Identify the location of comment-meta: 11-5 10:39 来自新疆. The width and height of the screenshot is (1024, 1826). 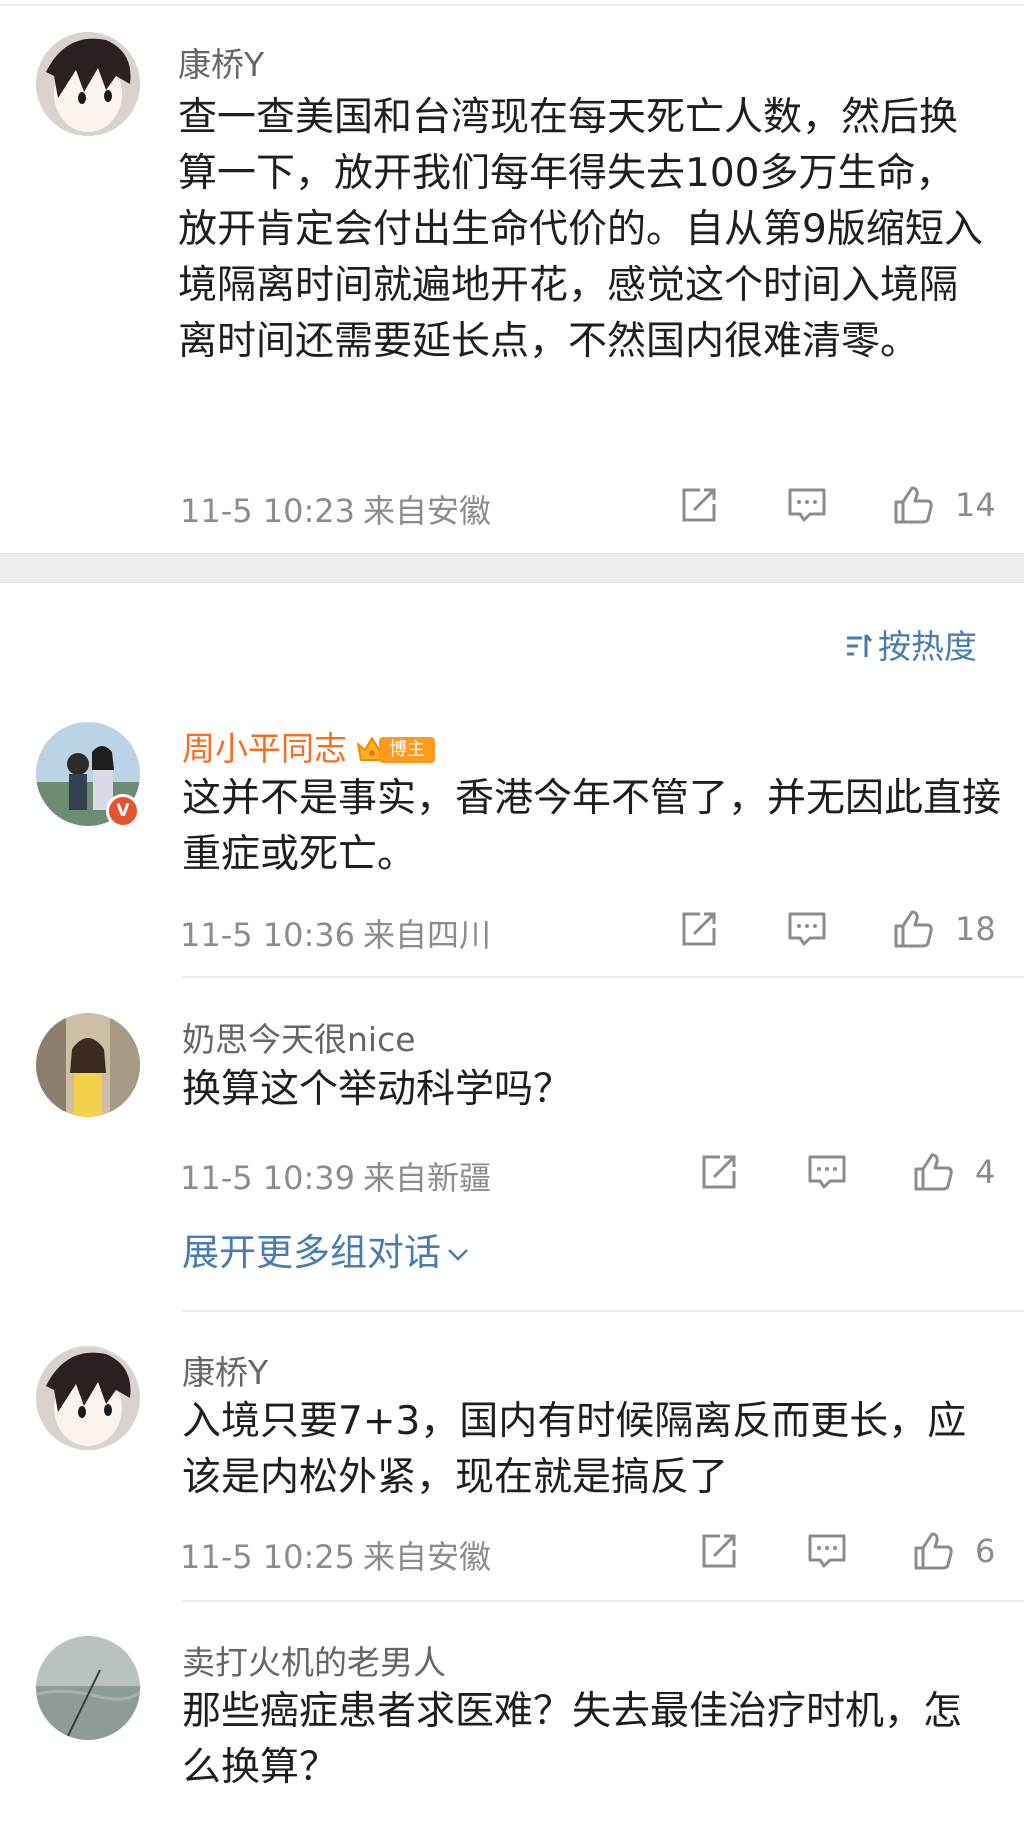
(335, 1176).